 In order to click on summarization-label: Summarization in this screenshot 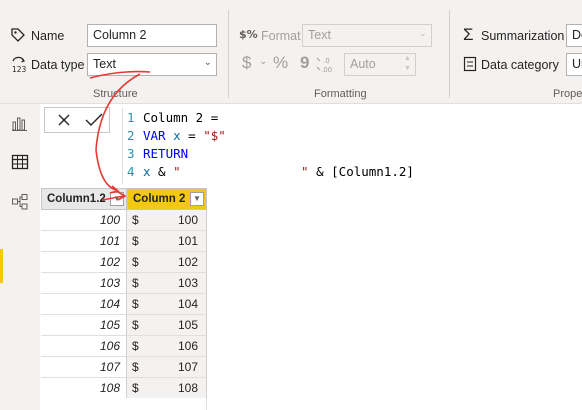, I will do `click(523, 36)`.